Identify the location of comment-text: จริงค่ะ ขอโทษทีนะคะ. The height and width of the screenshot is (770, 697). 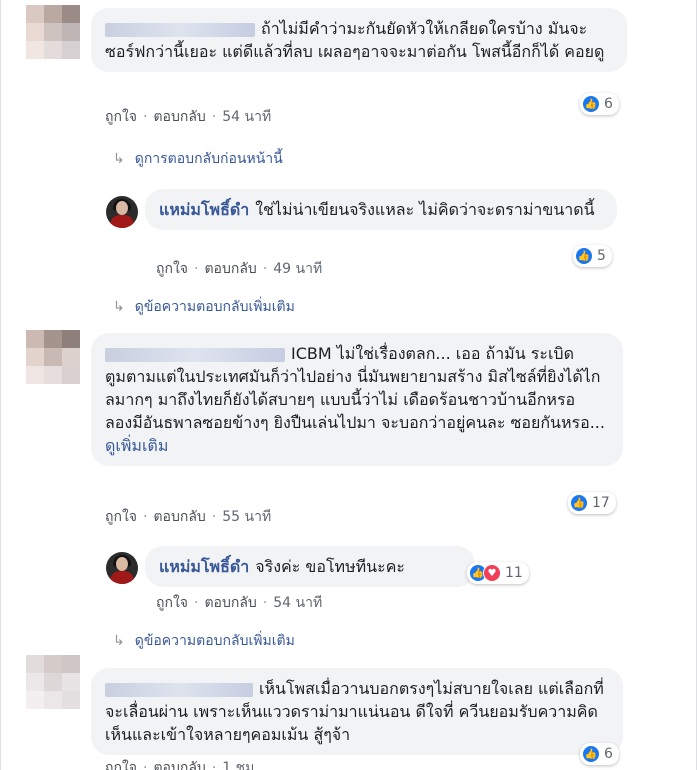
(330, 566).